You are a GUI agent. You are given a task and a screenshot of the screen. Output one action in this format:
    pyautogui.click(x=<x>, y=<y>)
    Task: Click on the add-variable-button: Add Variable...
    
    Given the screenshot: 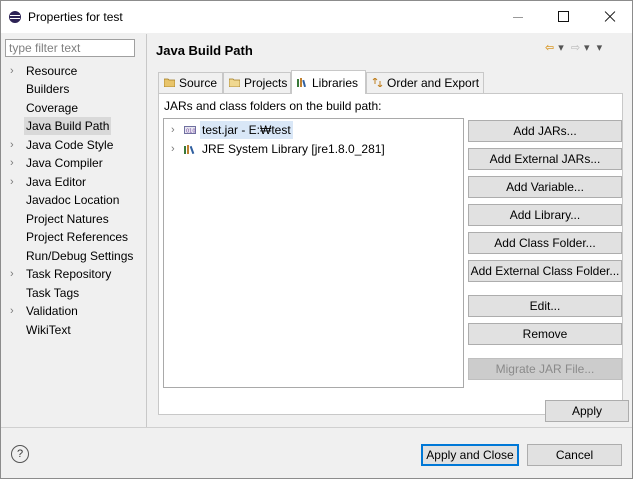 What is the action you would take?
    pyautogui.click(x=545, y=187)
    